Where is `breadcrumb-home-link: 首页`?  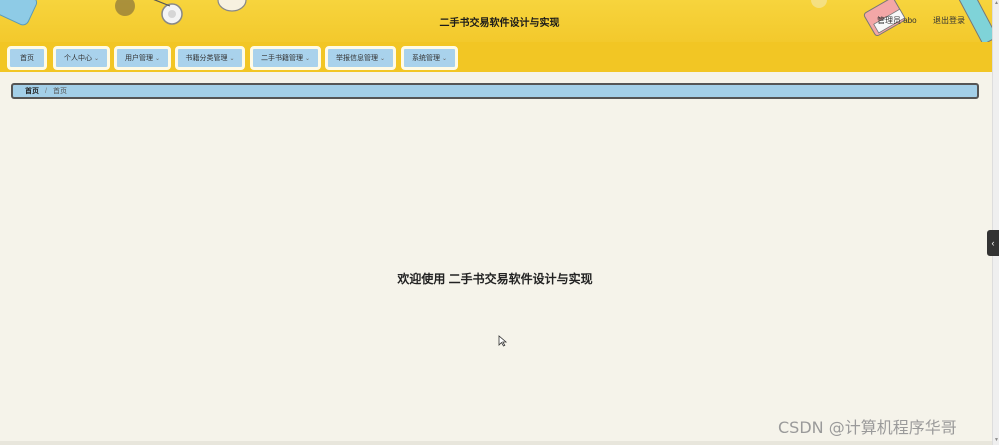
breadcrumb-home-link: 首页 is located at coordinates (32, 91).